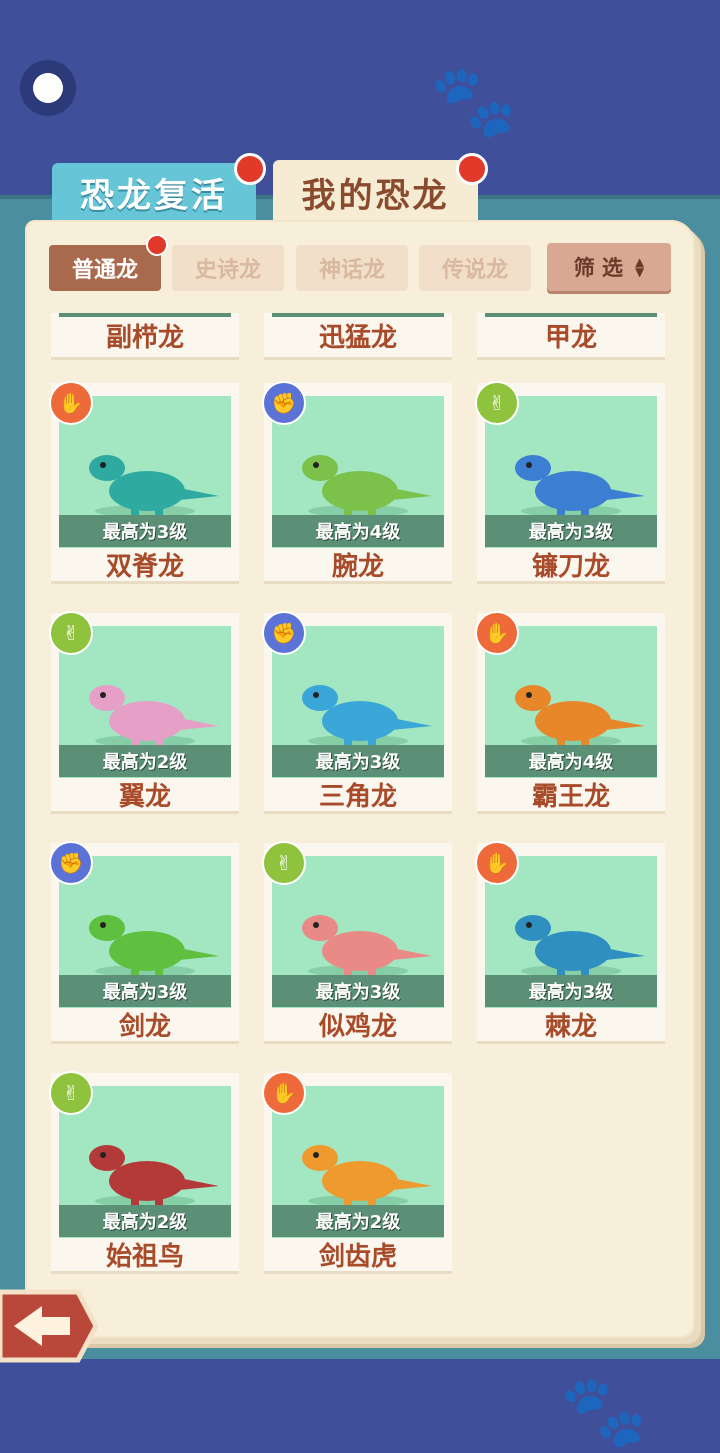 The height and width of the screenshot is (1453, 720). I want to click on dino-card-partial: 副栉龙, so click(145, 335).